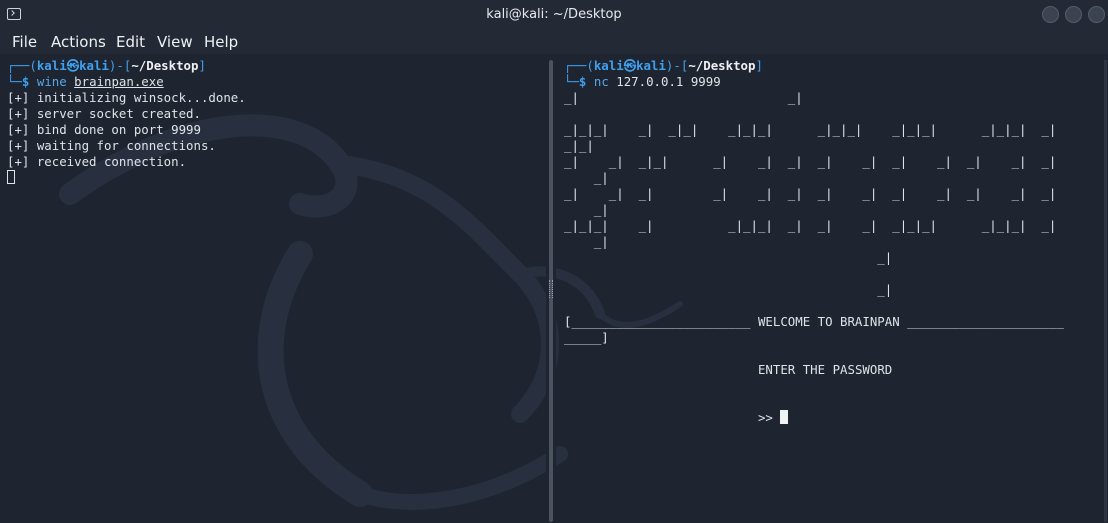 The height and width of the screenshot is (523, 1108). Describe the element at coordinates (175, 42) in the screenshot. I see `menu-view: View` at that location.